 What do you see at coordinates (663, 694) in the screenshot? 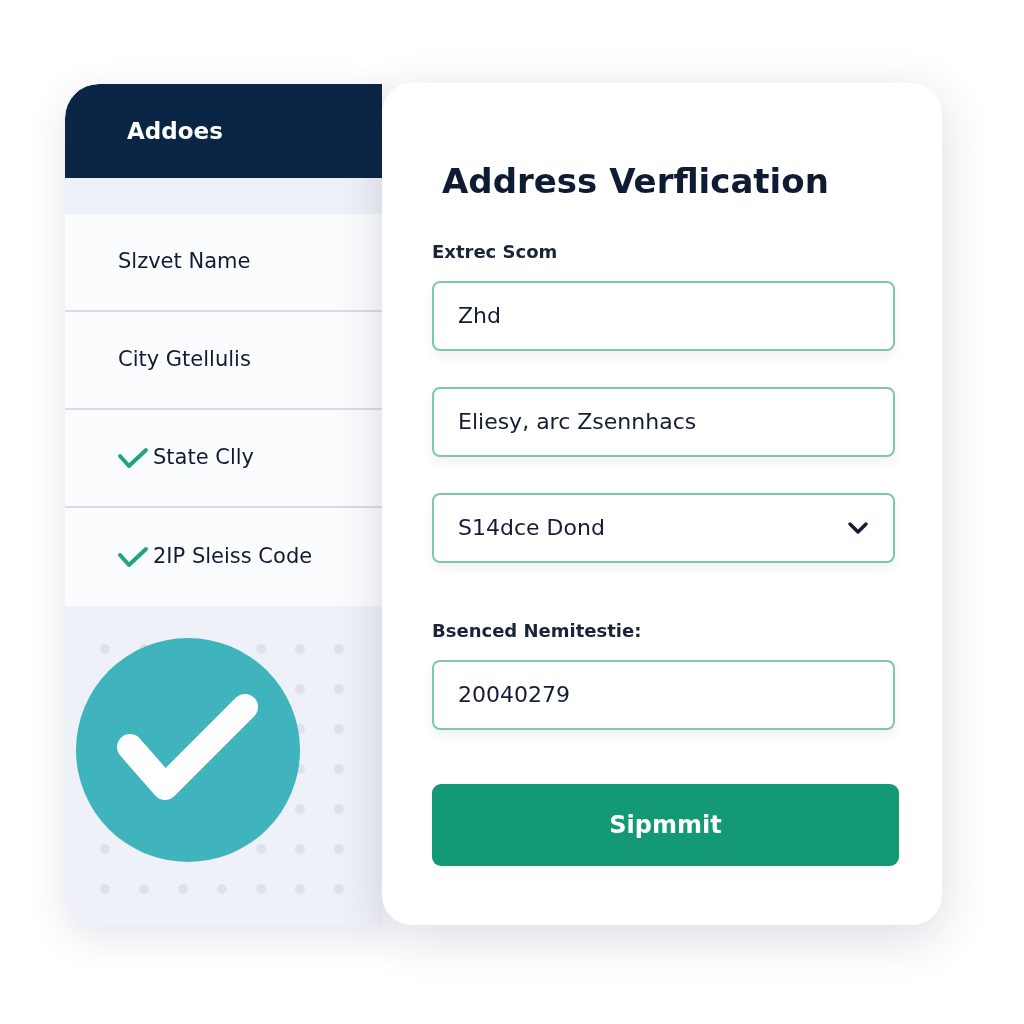
I see `input-field: 20040279` at bounding box center [663, 694].